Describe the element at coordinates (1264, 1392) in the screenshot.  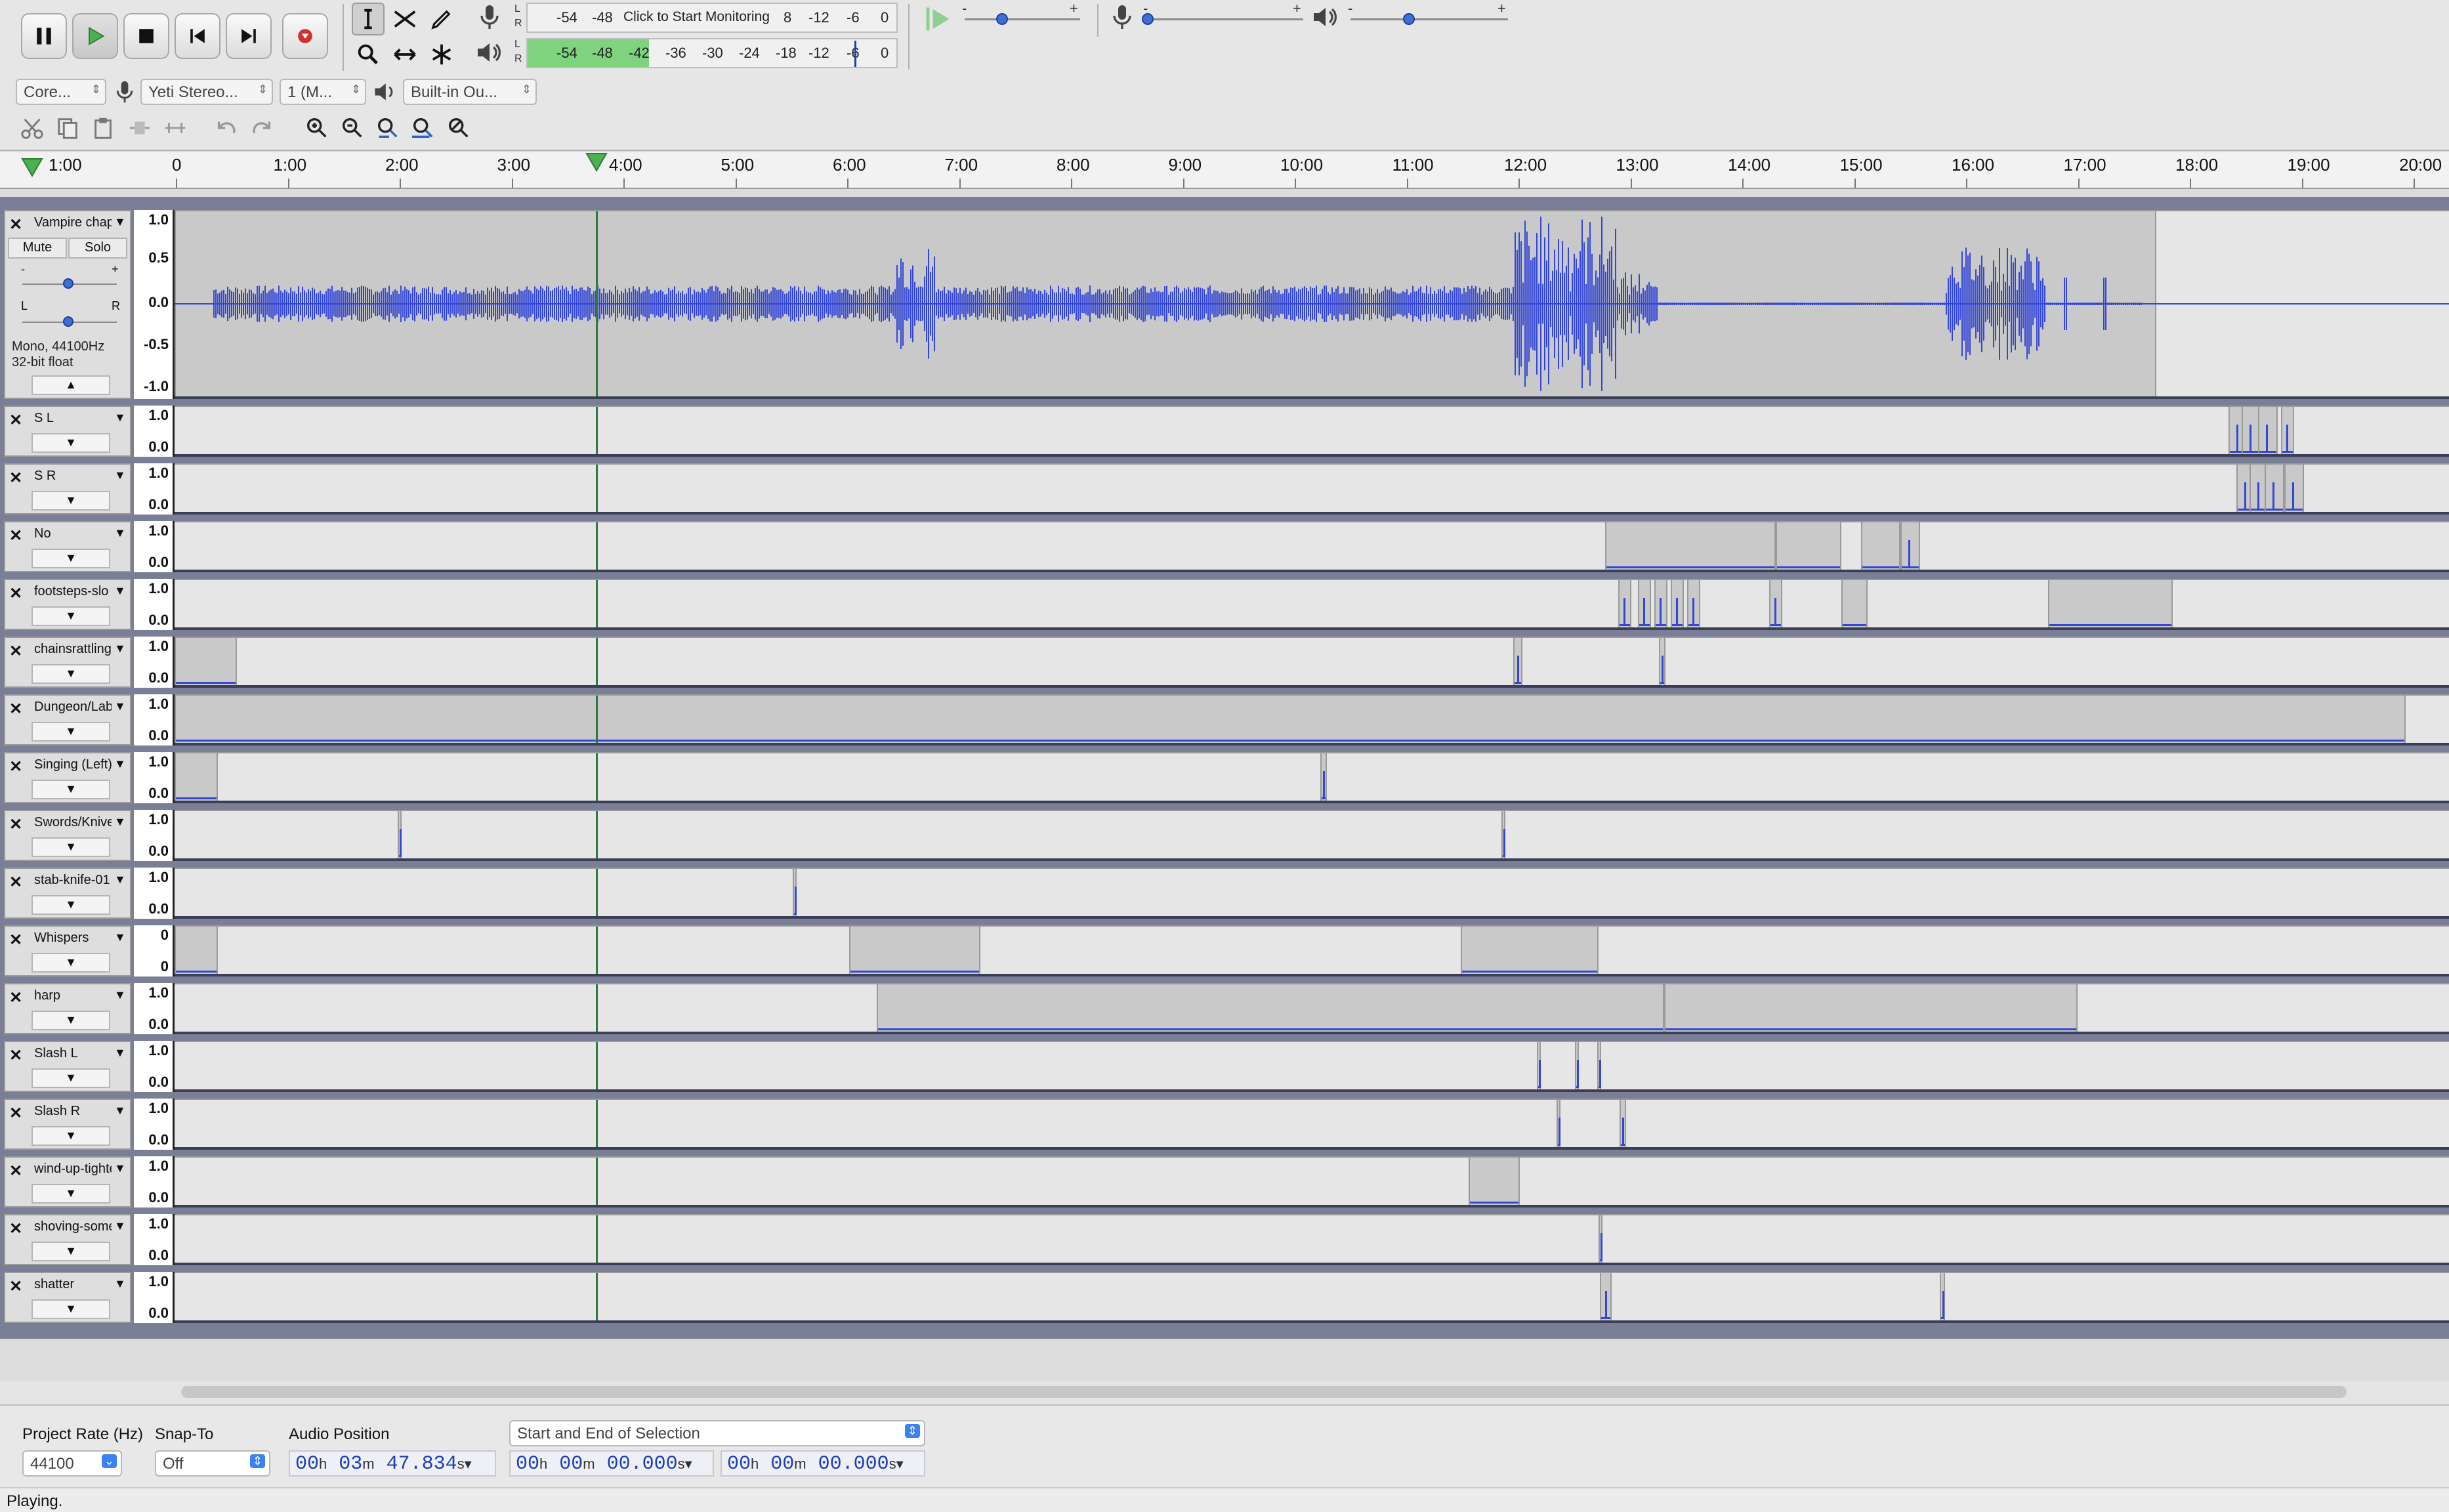
I see `scrollbar-thumb` at that location.